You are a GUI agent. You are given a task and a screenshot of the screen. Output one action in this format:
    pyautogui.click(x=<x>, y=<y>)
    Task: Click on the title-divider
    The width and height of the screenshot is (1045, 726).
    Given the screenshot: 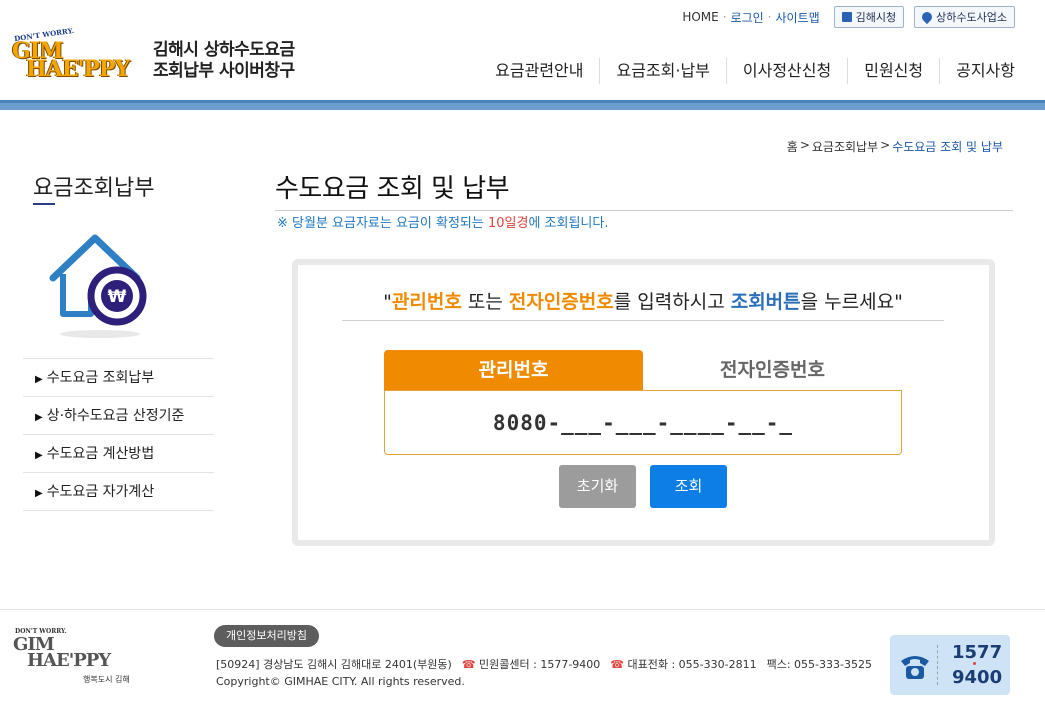 What is the action you would take?
    pyautogui.click(x=644, y=210)
    